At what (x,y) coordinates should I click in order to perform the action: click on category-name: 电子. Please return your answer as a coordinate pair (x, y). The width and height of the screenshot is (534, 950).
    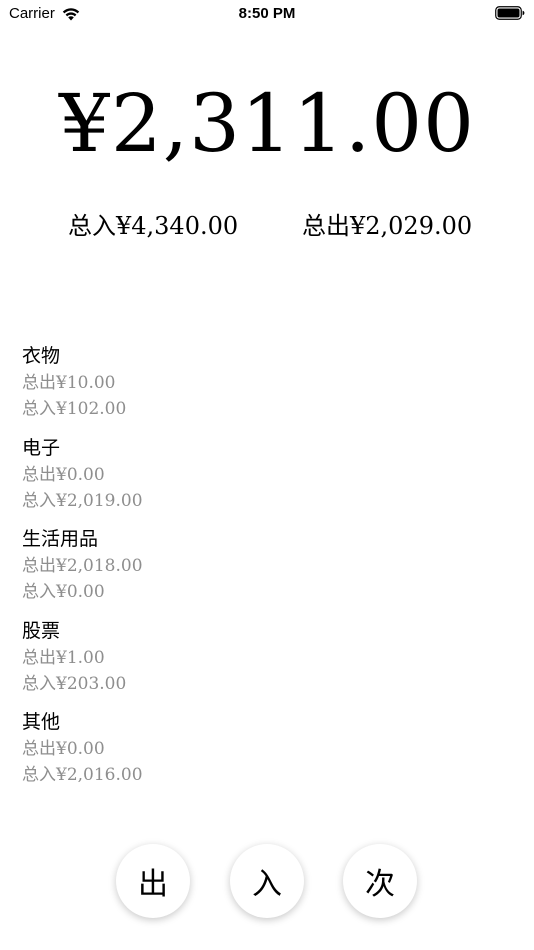
    Looking at the image, I should click on (41, 447).